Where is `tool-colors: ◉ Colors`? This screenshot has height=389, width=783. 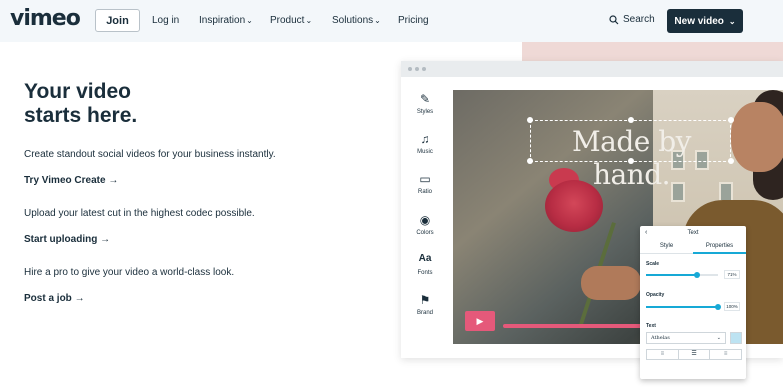
tool-colors: ◉ Colors is located at coordinates (425, 224).